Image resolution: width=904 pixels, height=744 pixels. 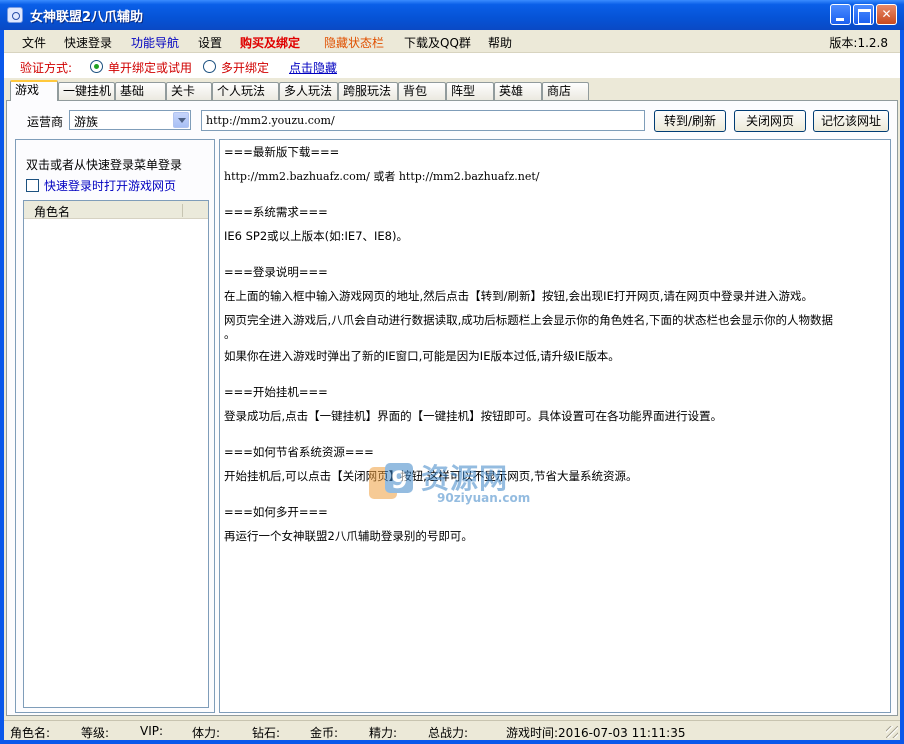 What do you see at coordinates (15, 15) in the screenshot?
I see `app-icon` at bounding box center [15, 15].